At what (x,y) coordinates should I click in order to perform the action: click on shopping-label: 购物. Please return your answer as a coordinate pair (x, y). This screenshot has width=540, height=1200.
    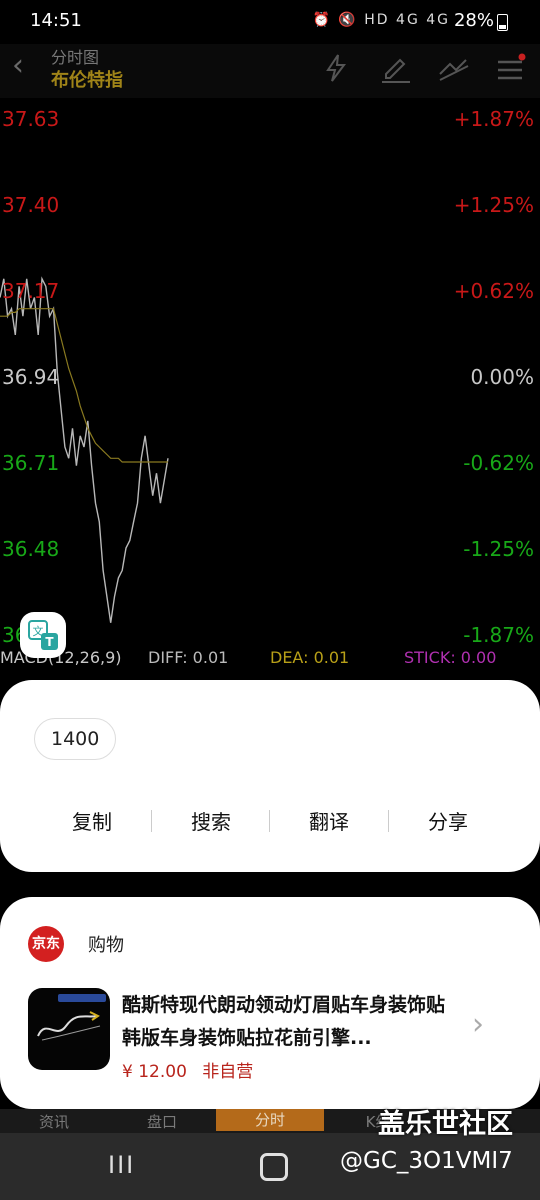
    Looking at the image, I should click on (106, 945).